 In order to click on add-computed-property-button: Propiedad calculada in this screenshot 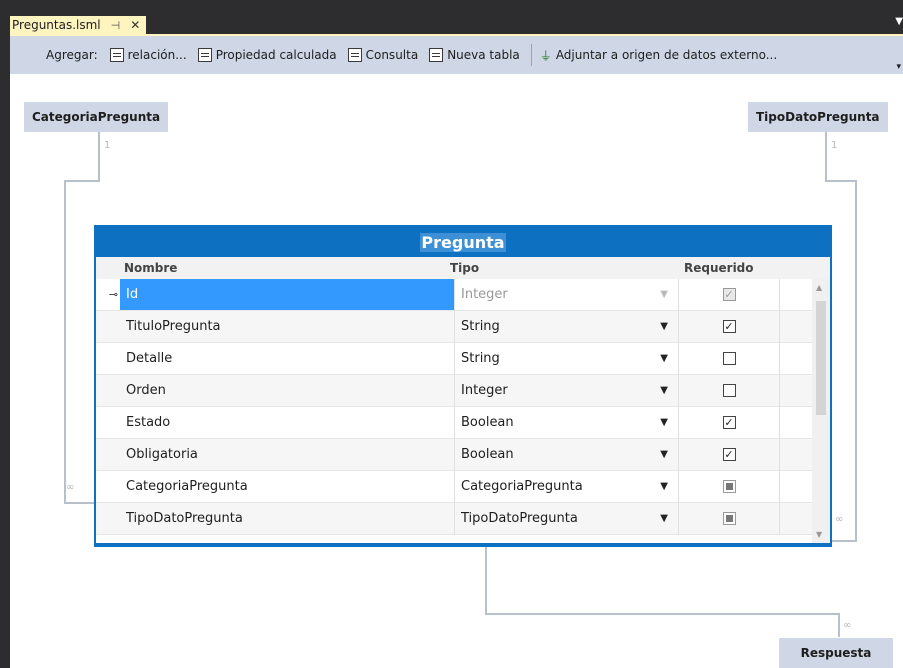, I will do `click(267, 55)`.